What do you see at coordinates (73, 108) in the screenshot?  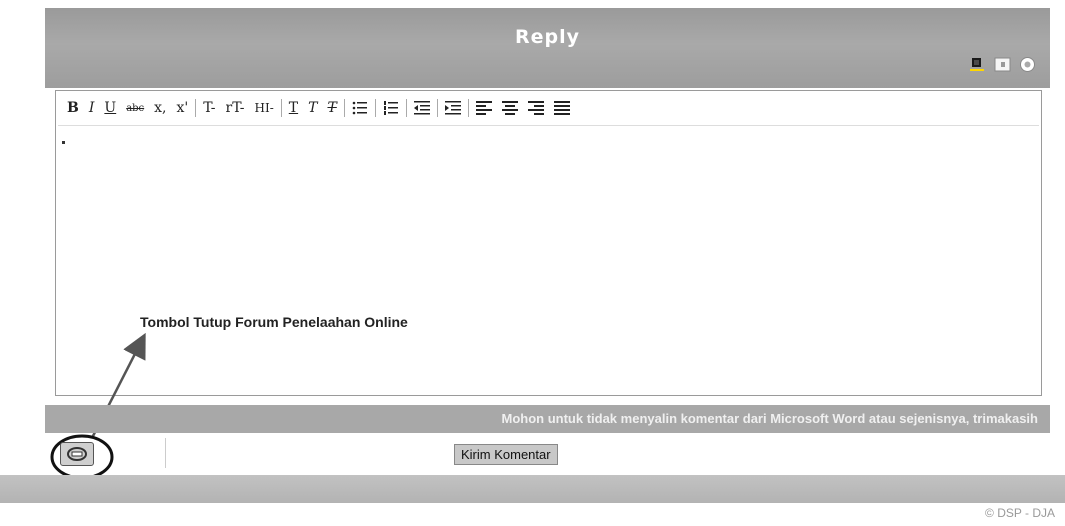 I see `bold-button: B` at bounding box center [73, 108].